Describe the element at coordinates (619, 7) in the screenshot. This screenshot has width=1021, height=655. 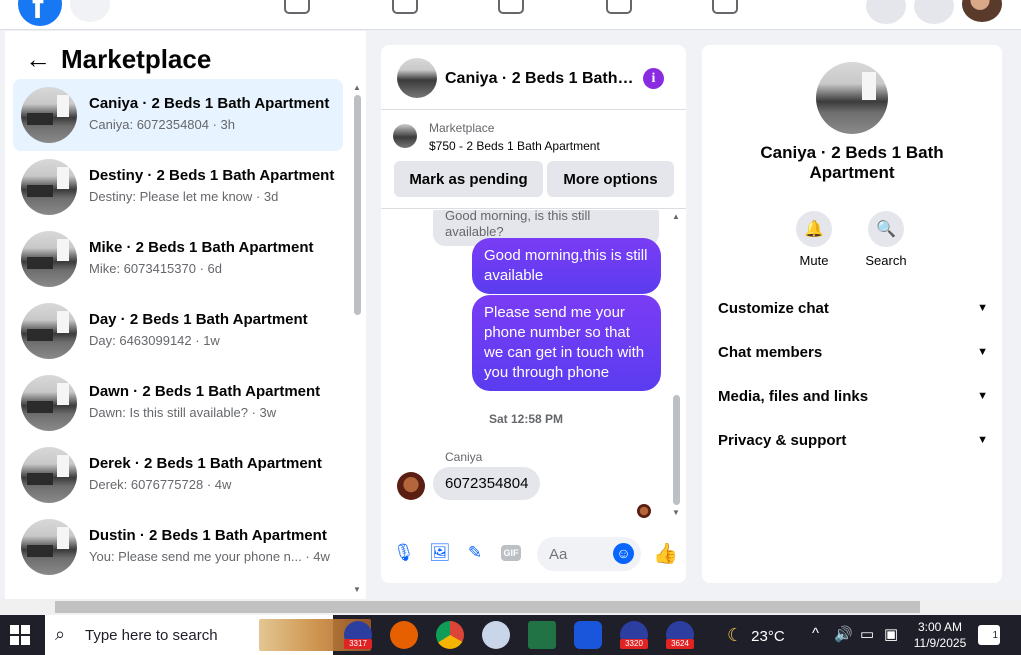
I see `marketplace-icon` at that location.